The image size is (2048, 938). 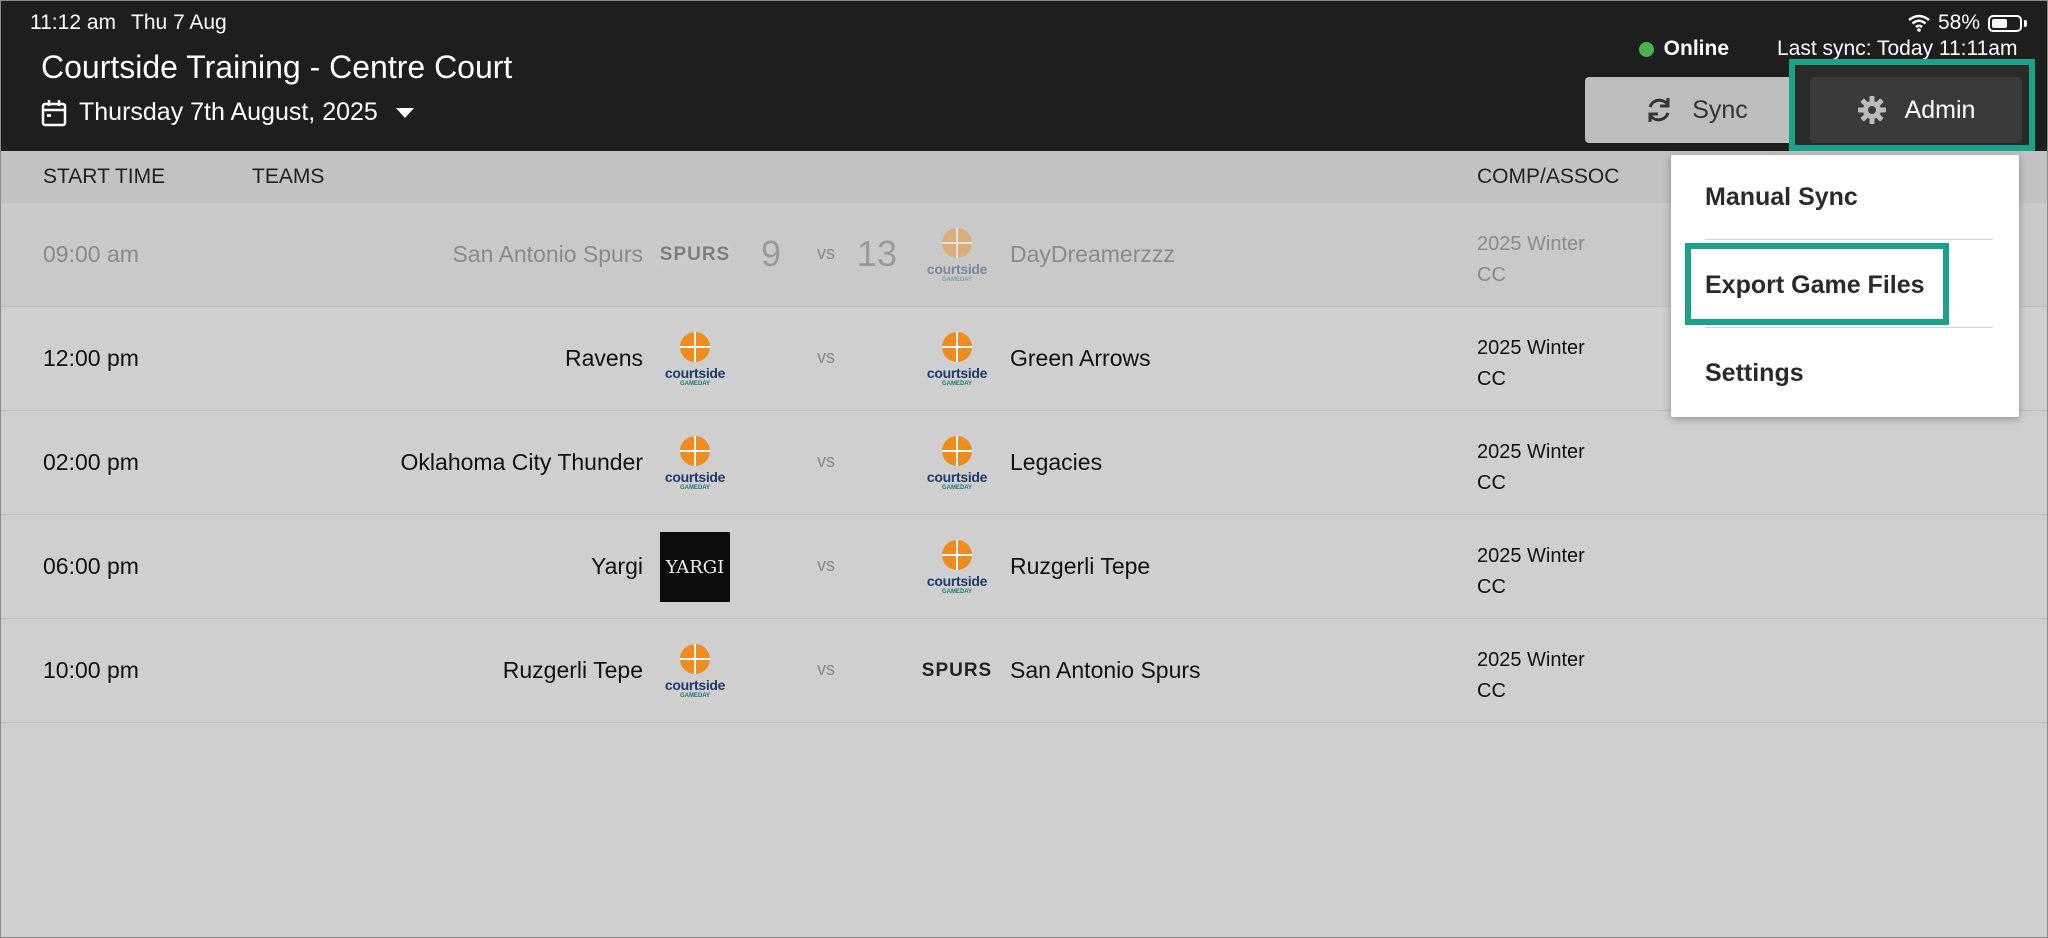 What do you see at coordinates (104, 176) in the screenshot?
I see `col-start-time: START TIME` at bounding box center [104, 176].